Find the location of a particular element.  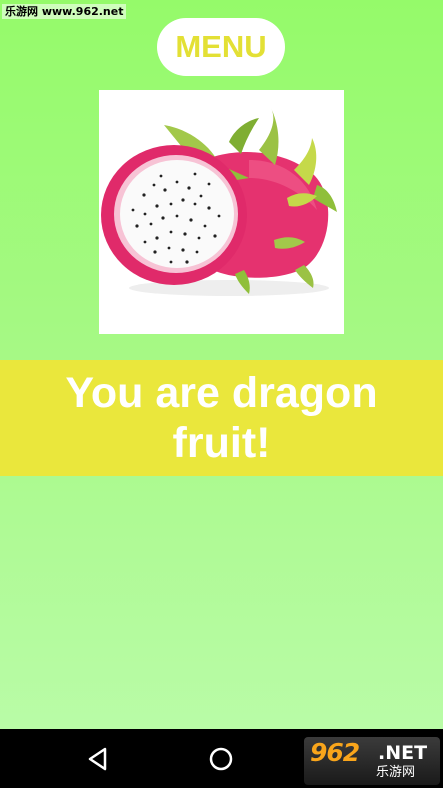

home-circle-icon is located at coordinates (221, 759).